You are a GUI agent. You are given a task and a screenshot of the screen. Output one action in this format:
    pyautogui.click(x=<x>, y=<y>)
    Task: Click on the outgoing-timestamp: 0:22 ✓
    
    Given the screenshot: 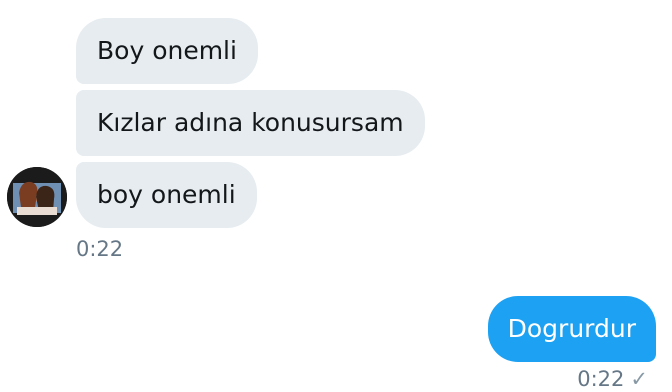 What is the action you would take?
    pyautogui.click(x=612, y=379)
    